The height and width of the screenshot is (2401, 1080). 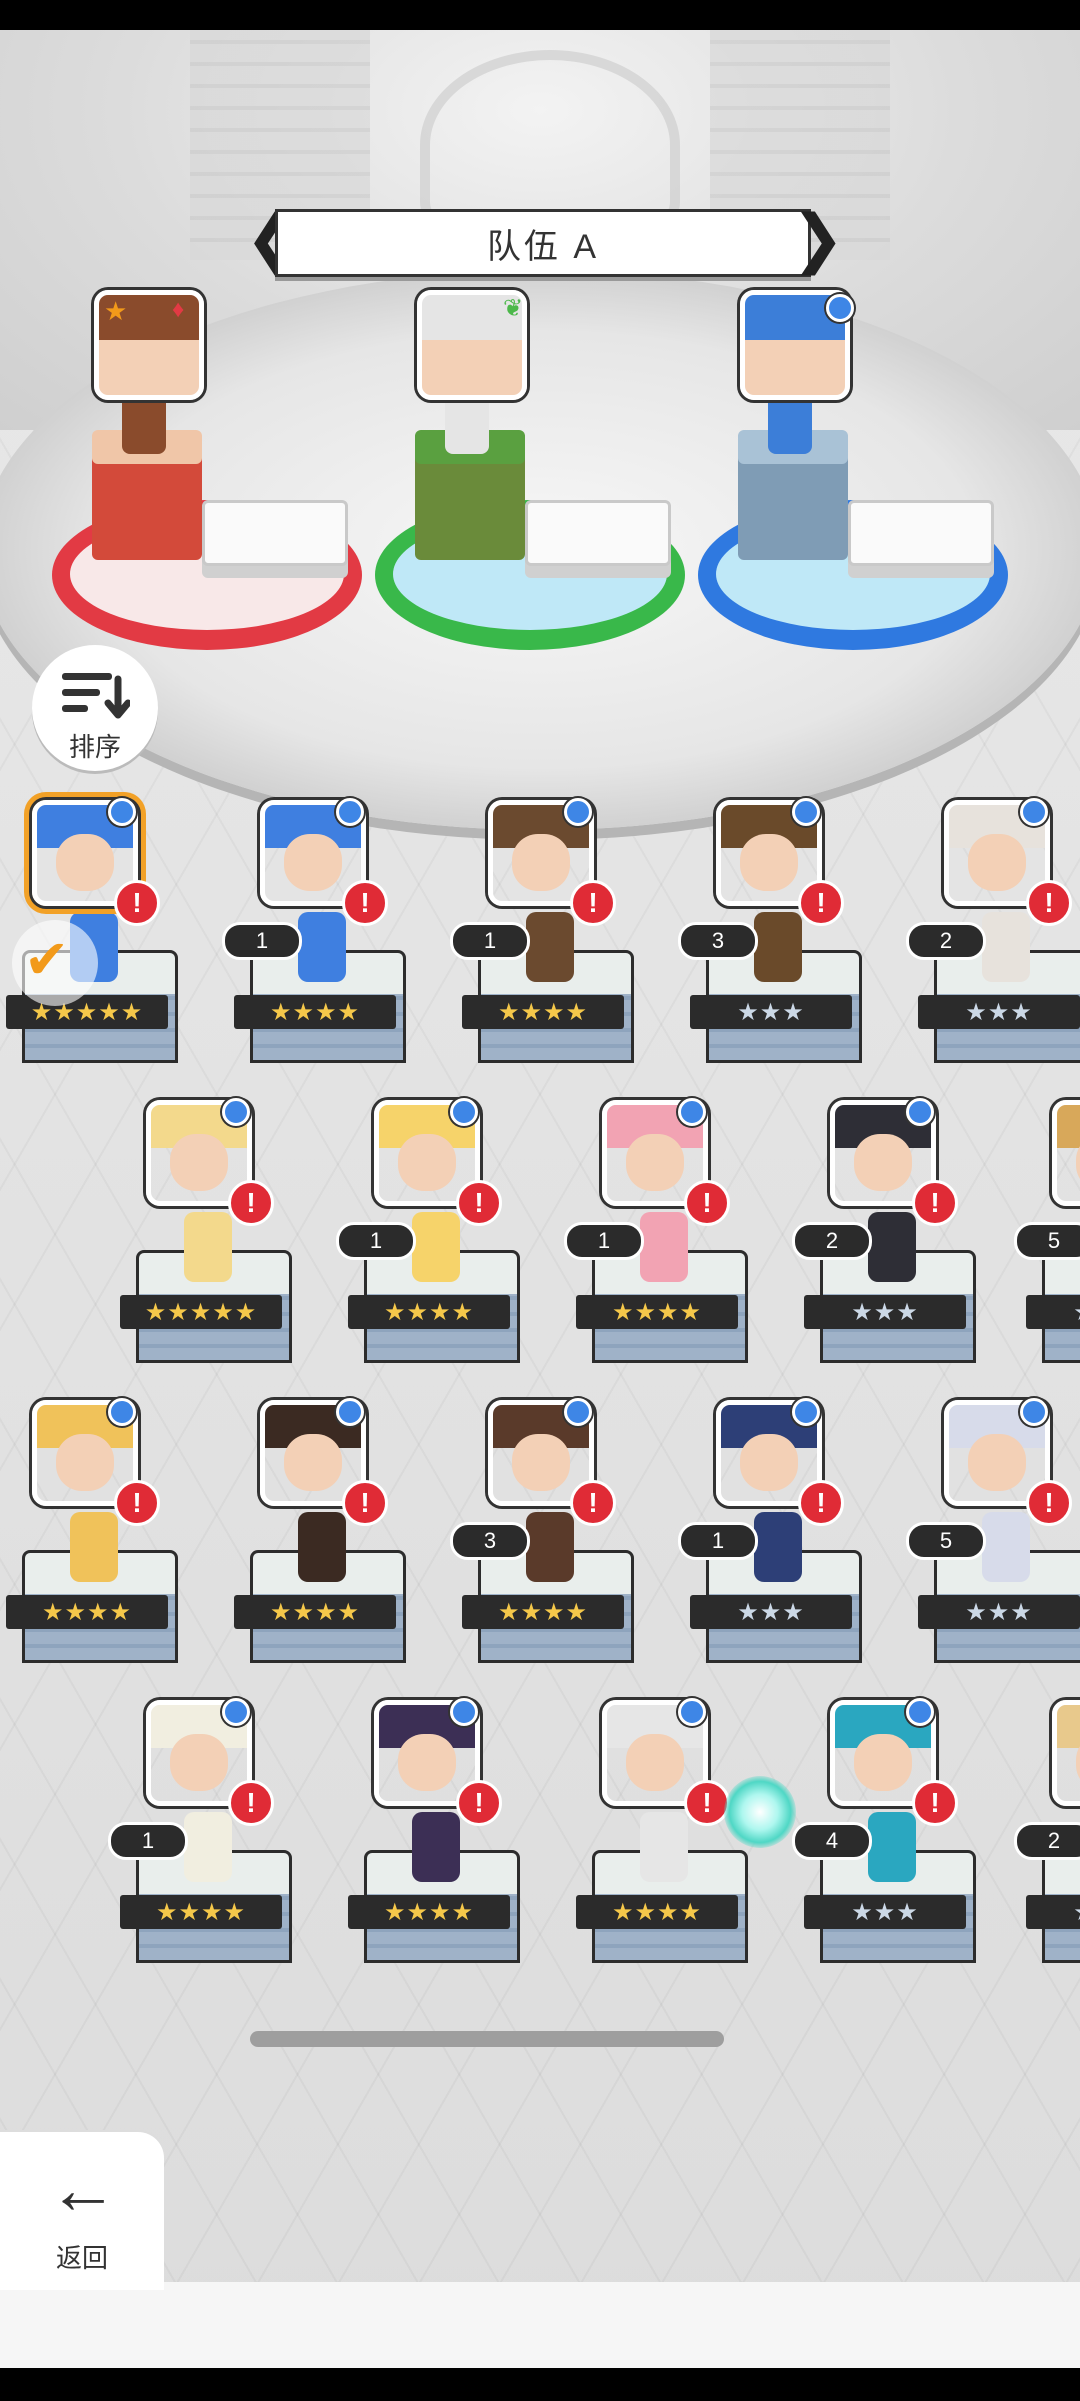 I want to click on arrow-left-icon: ←, so click(x=83, y=2189).